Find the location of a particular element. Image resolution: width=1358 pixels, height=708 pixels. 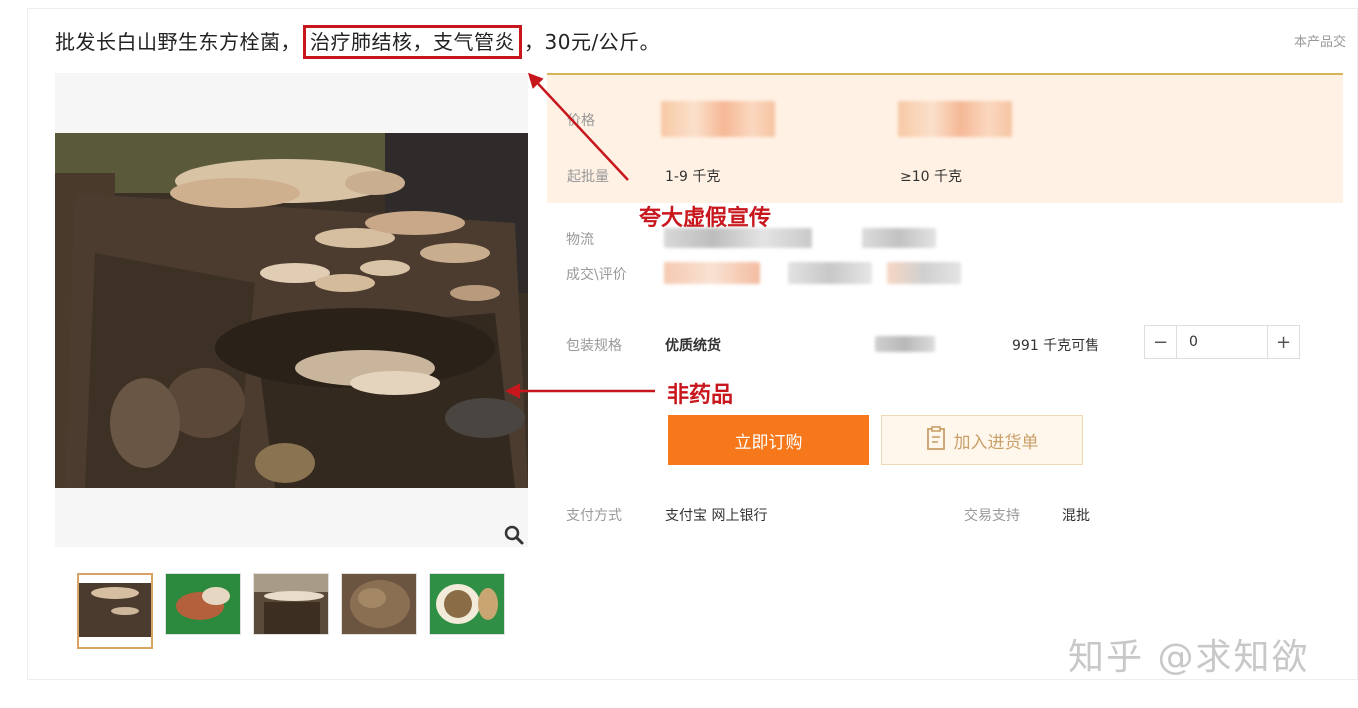

reviews-obscured is located at coordinates (830, 273).